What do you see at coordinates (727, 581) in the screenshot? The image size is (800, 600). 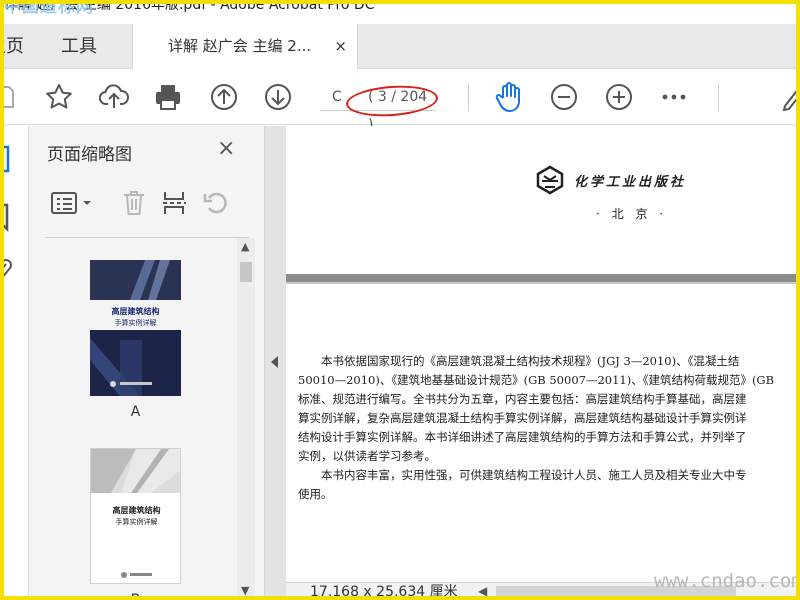 I see `site-watermark-bottom: www.cndao.com` at bounding box center [727, 581].